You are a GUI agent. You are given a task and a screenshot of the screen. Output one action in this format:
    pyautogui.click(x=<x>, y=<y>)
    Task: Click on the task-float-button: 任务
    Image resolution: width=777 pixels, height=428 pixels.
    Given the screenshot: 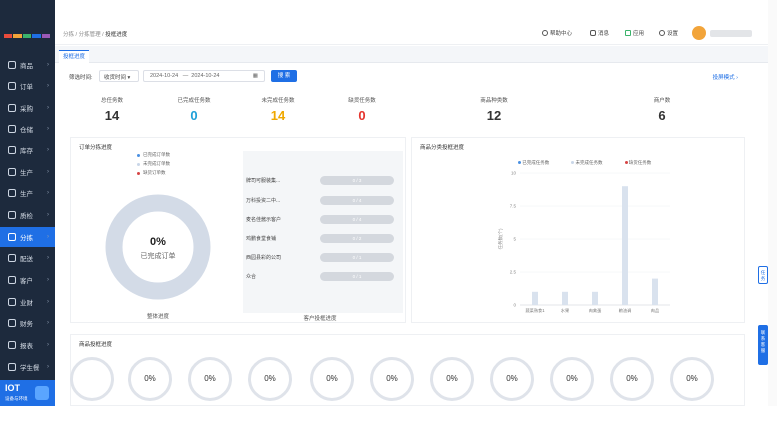 What is the action you would take?
    pyautogui.click(x=763, y=275)
    